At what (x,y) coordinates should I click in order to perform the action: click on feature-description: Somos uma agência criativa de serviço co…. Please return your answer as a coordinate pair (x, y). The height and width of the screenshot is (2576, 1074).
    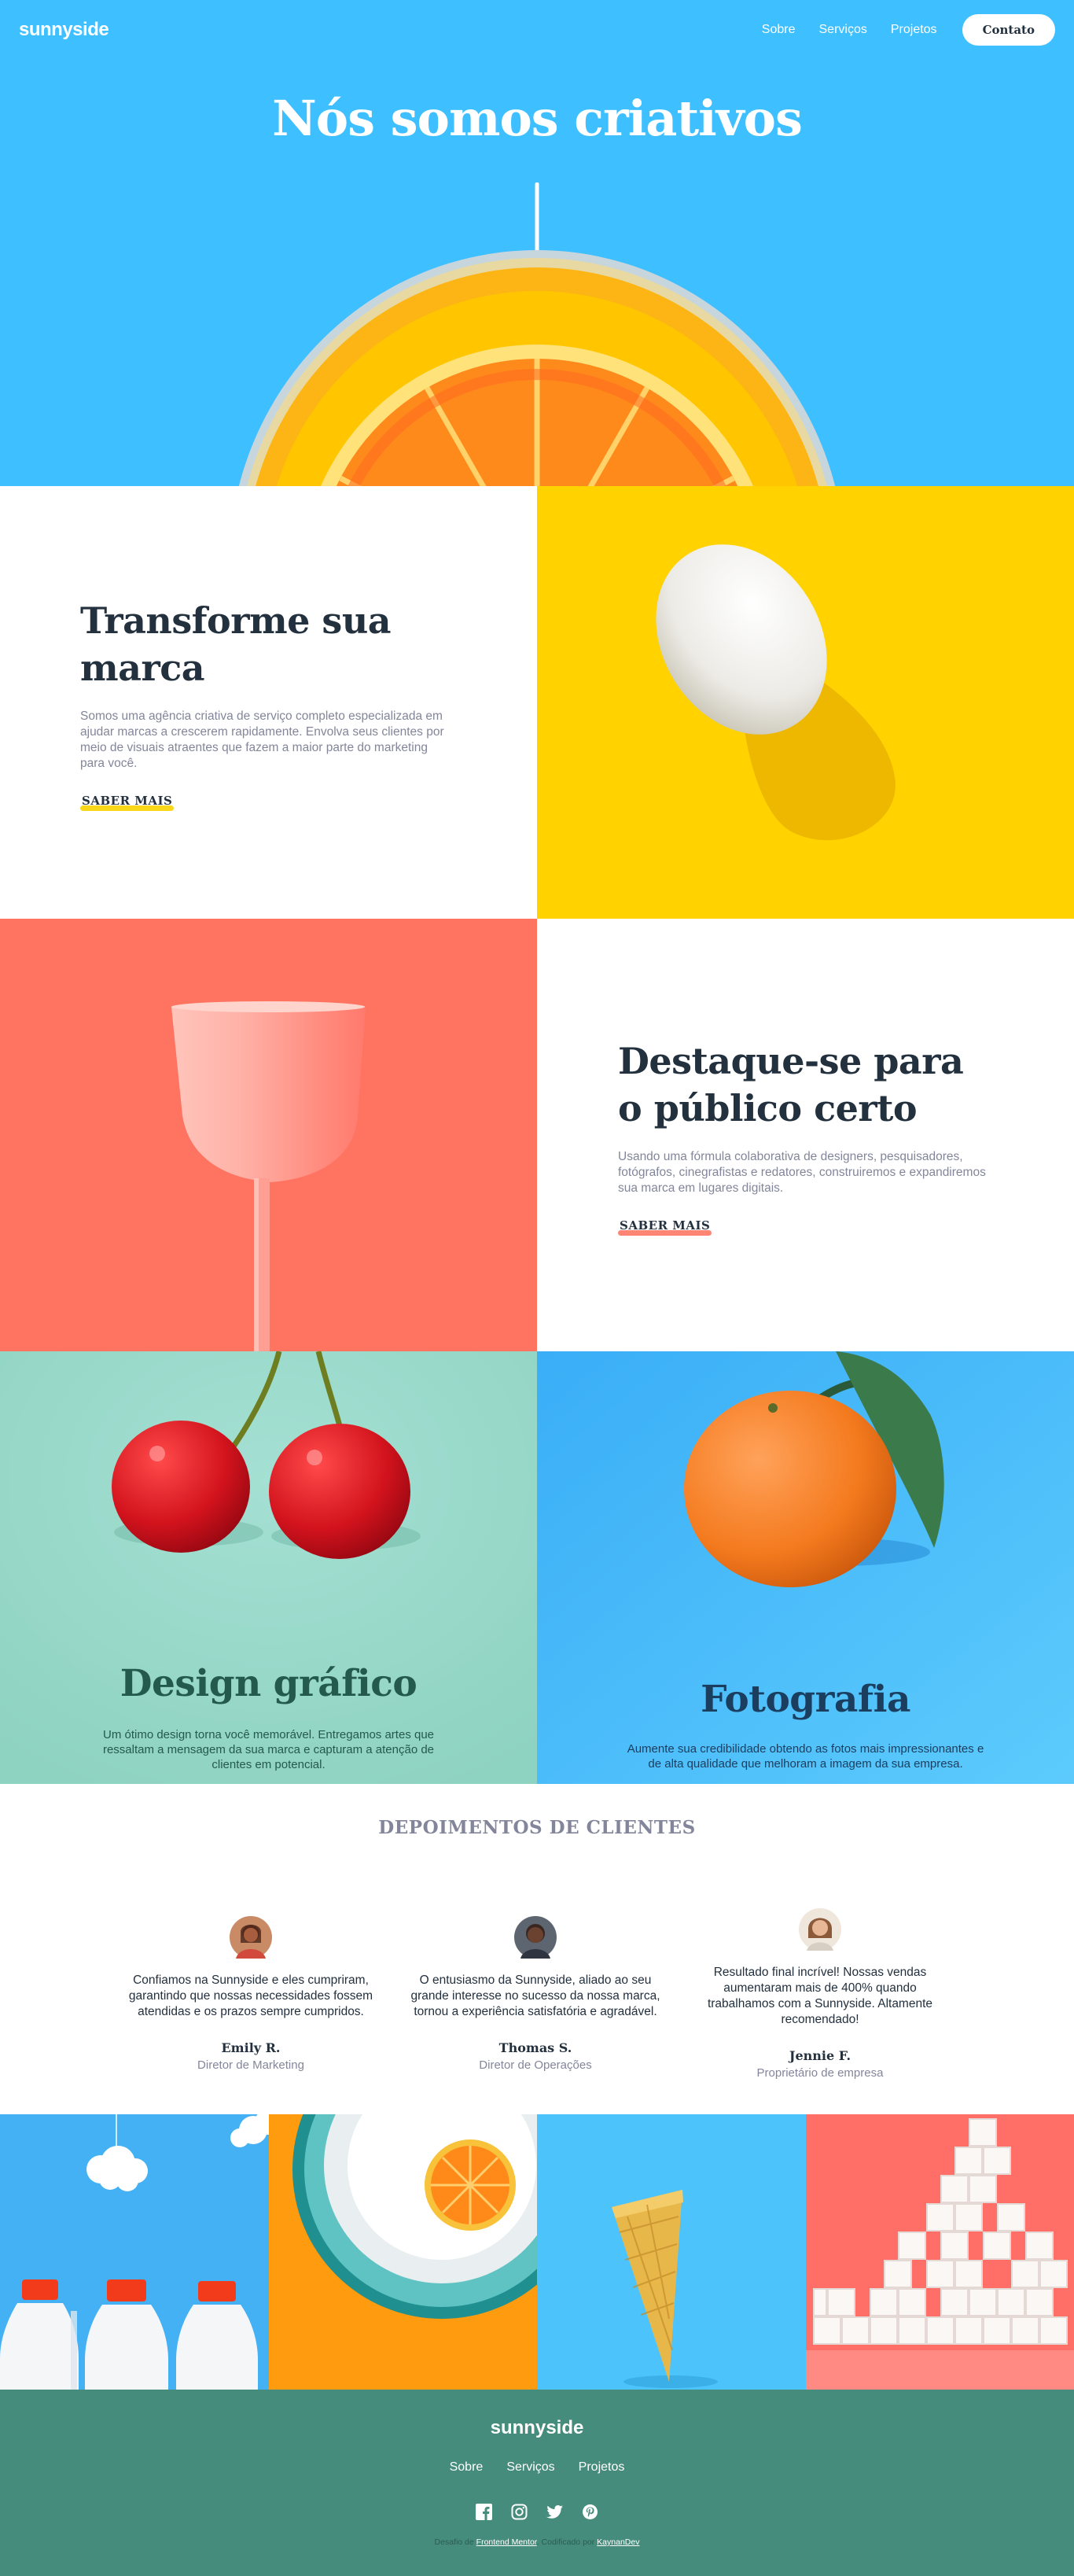
    Looking at the image, I should click on (262, 739).